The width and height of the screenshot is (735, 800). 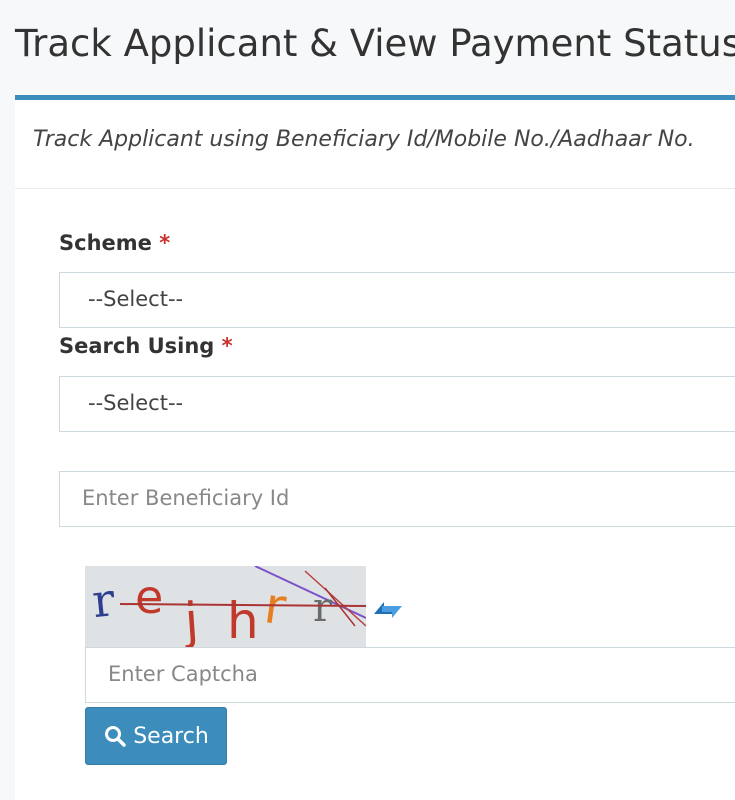 What do you see at coordinates (171, 736) in the screenshot?
I see `search-button-label: Search` at bounding box center [171, 736].